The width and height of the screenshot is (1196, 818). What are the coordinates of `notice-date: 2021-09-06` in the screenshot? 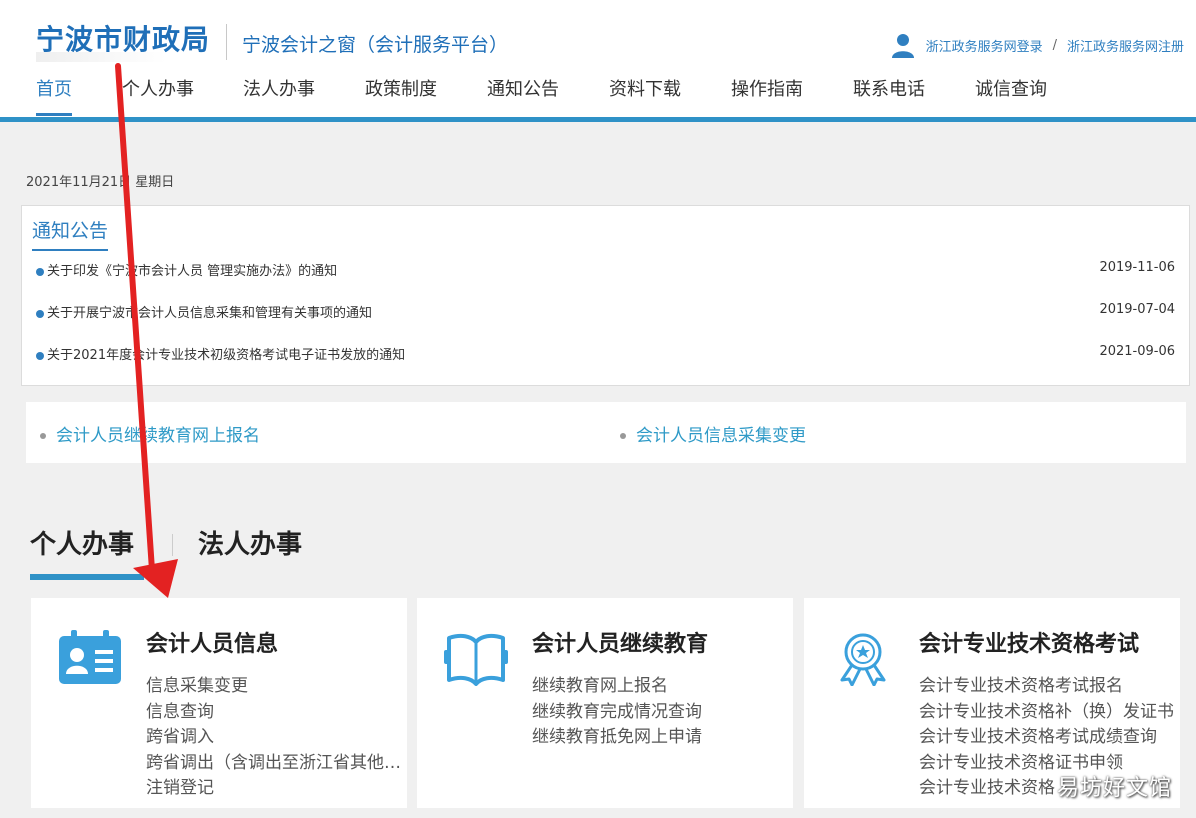 It's located at (1137, 351).